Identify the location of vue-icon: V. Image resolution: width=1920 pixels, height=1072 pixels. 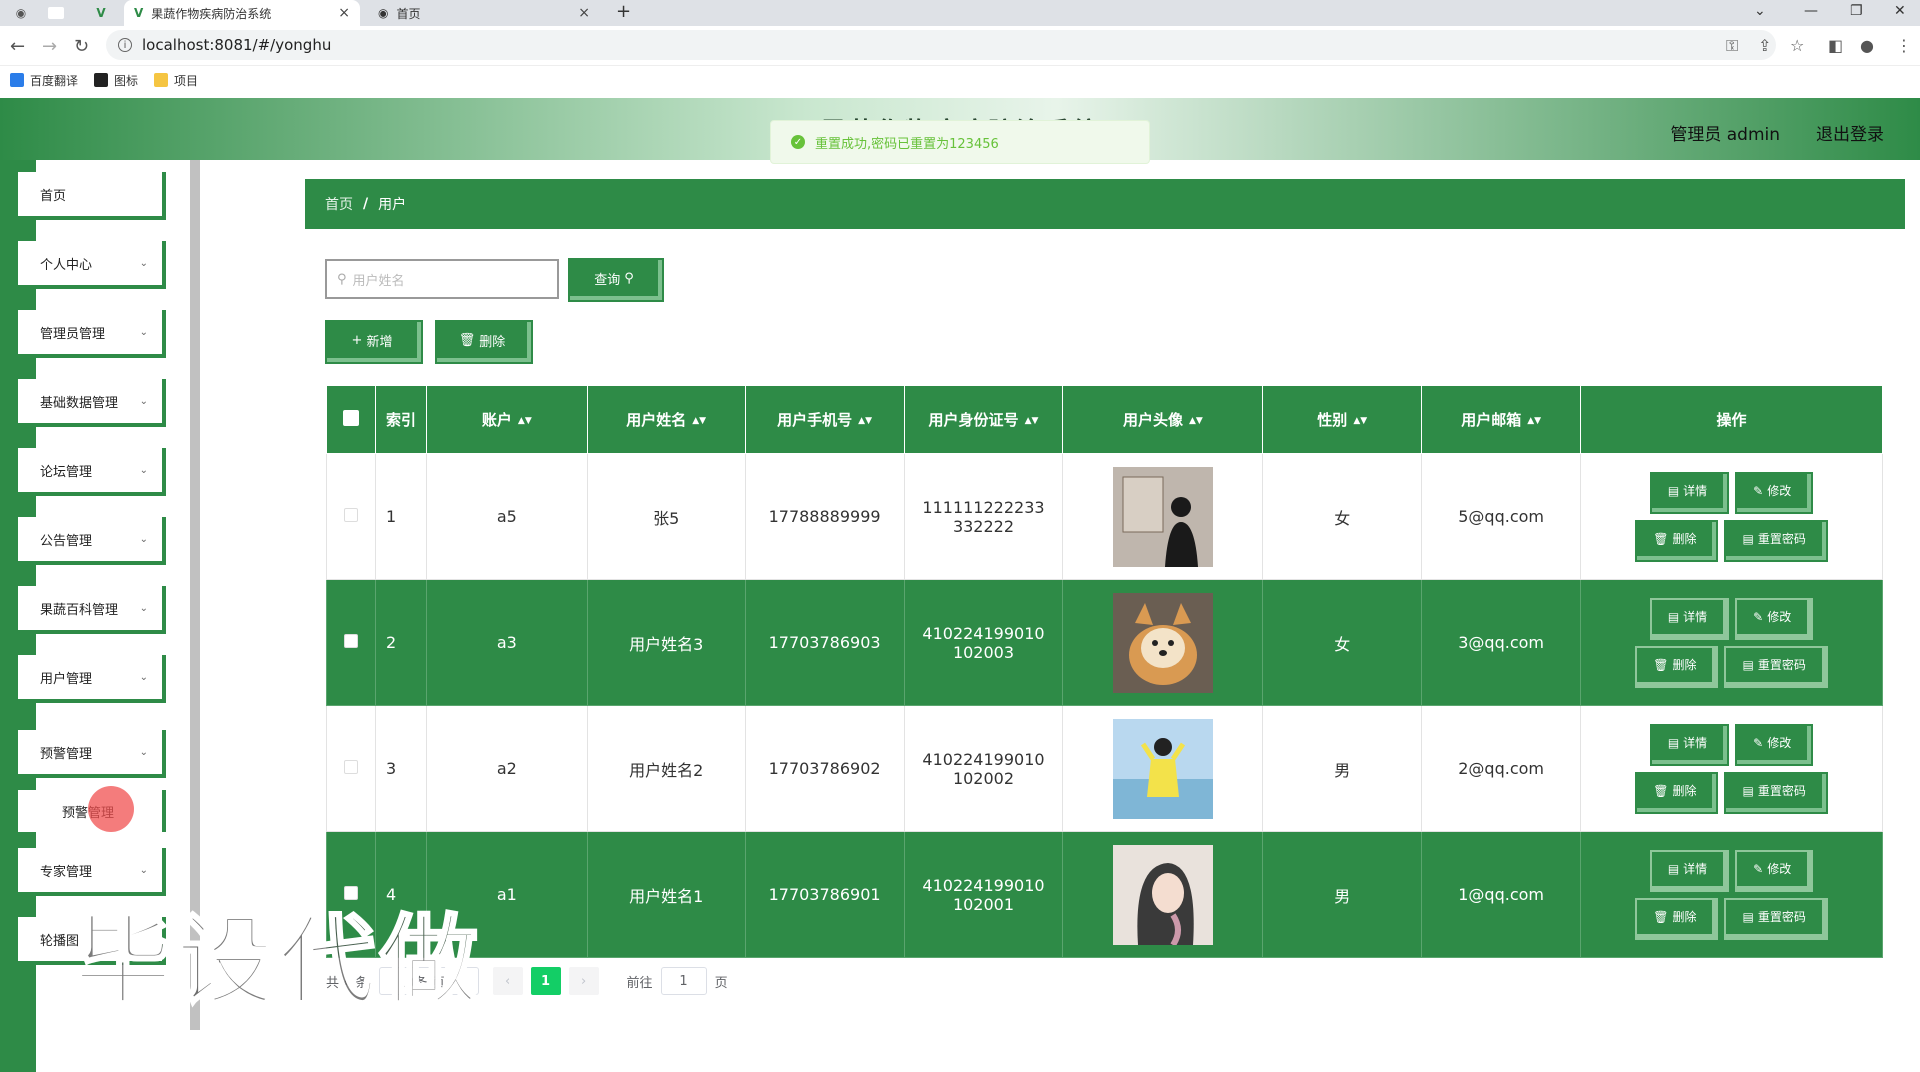
(101, 13).